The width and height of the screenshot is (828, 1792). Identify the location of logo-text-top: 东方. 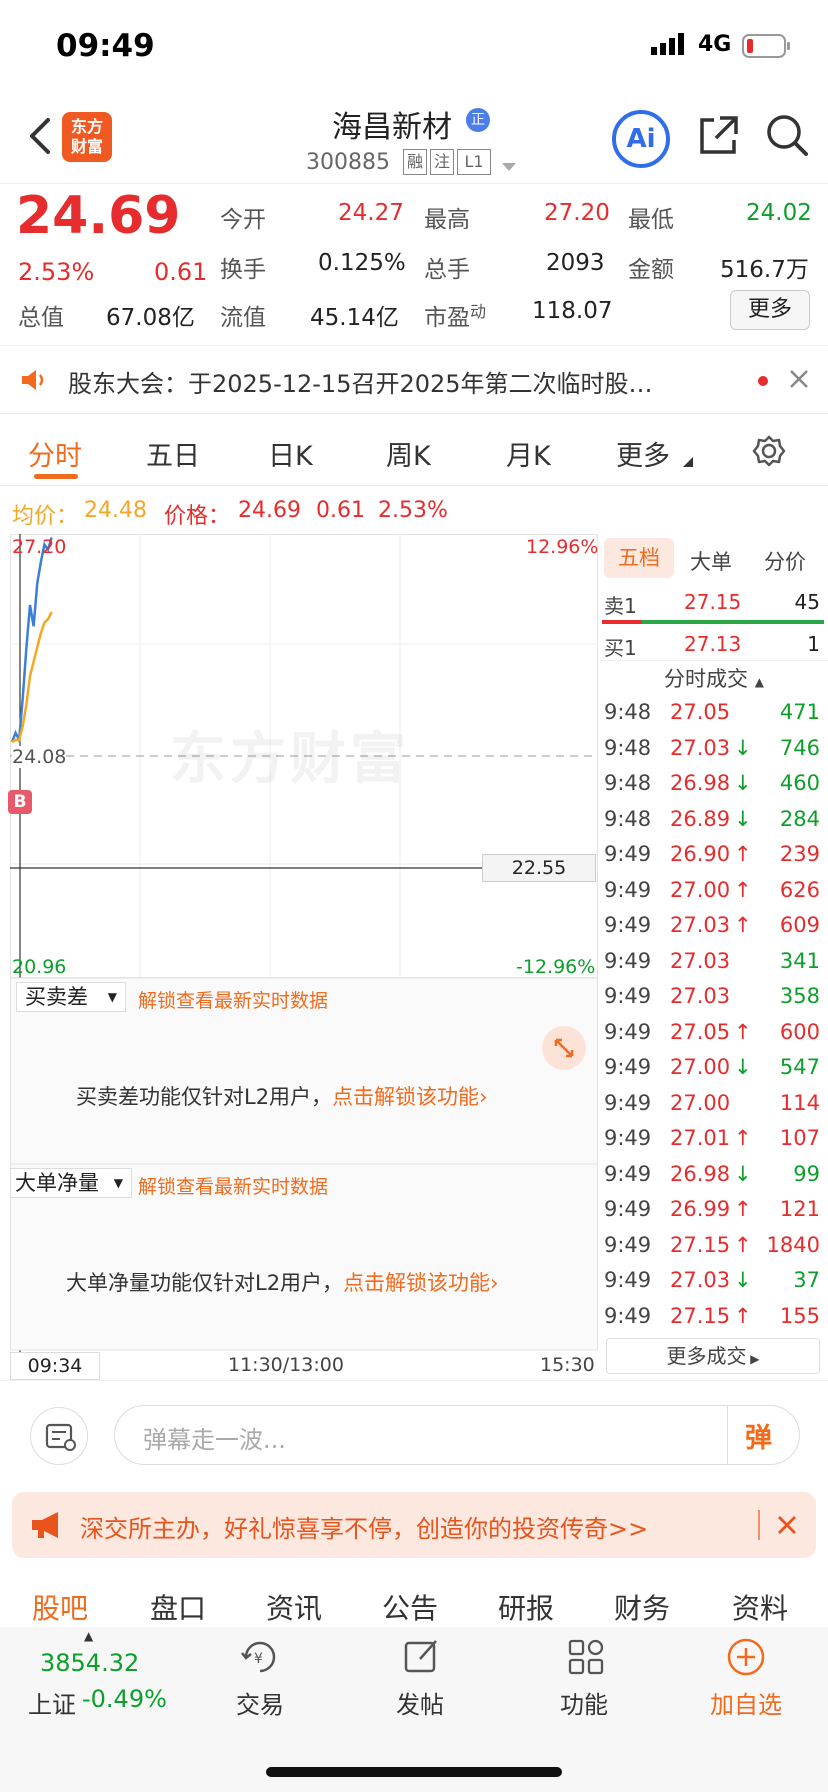
(86, 126).